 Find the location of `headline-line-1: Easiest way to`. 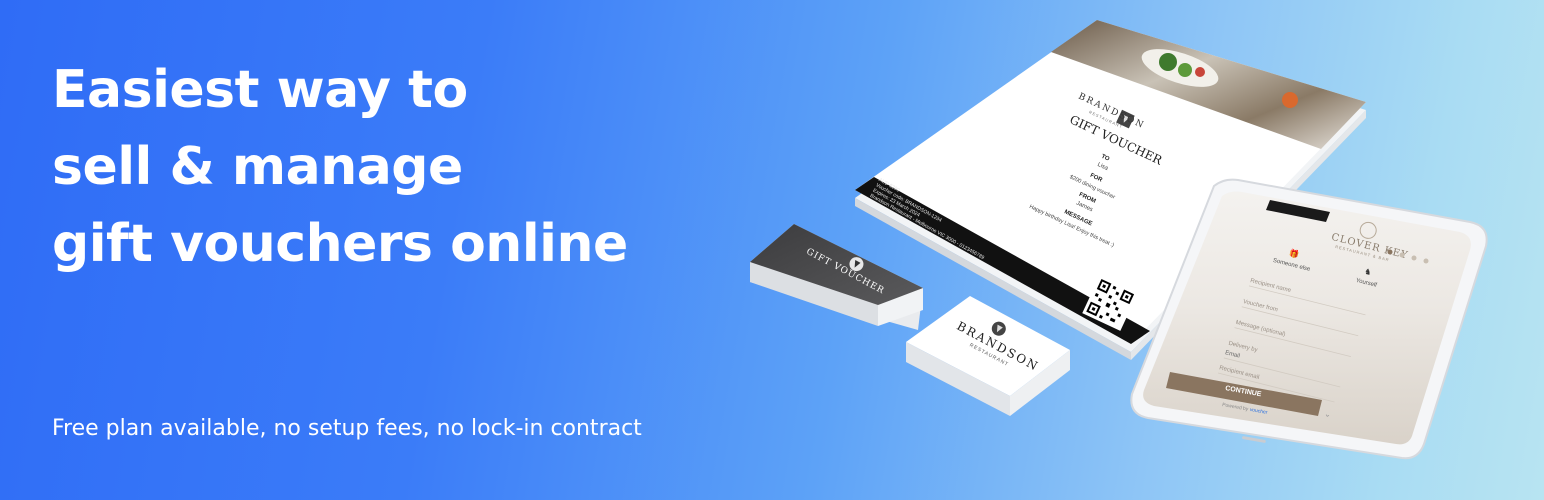

headline-line-1: Easiest way to is located at coordinates (260, 90).